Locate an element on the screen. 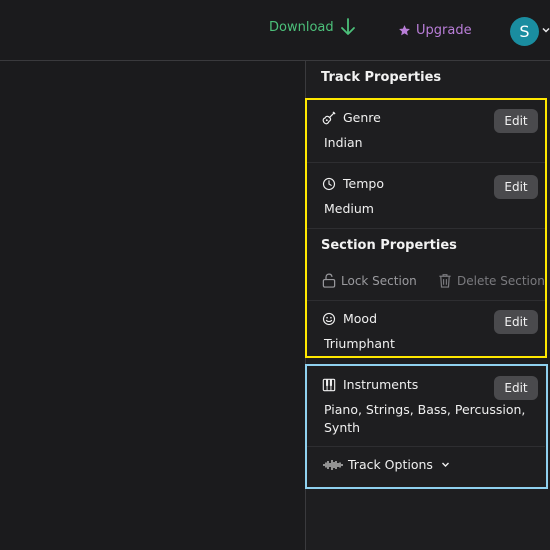 Image resolution: width=550 pixels, height=550 pixels. tempo-label-row: Tempo is located at coordinates (353, 183).